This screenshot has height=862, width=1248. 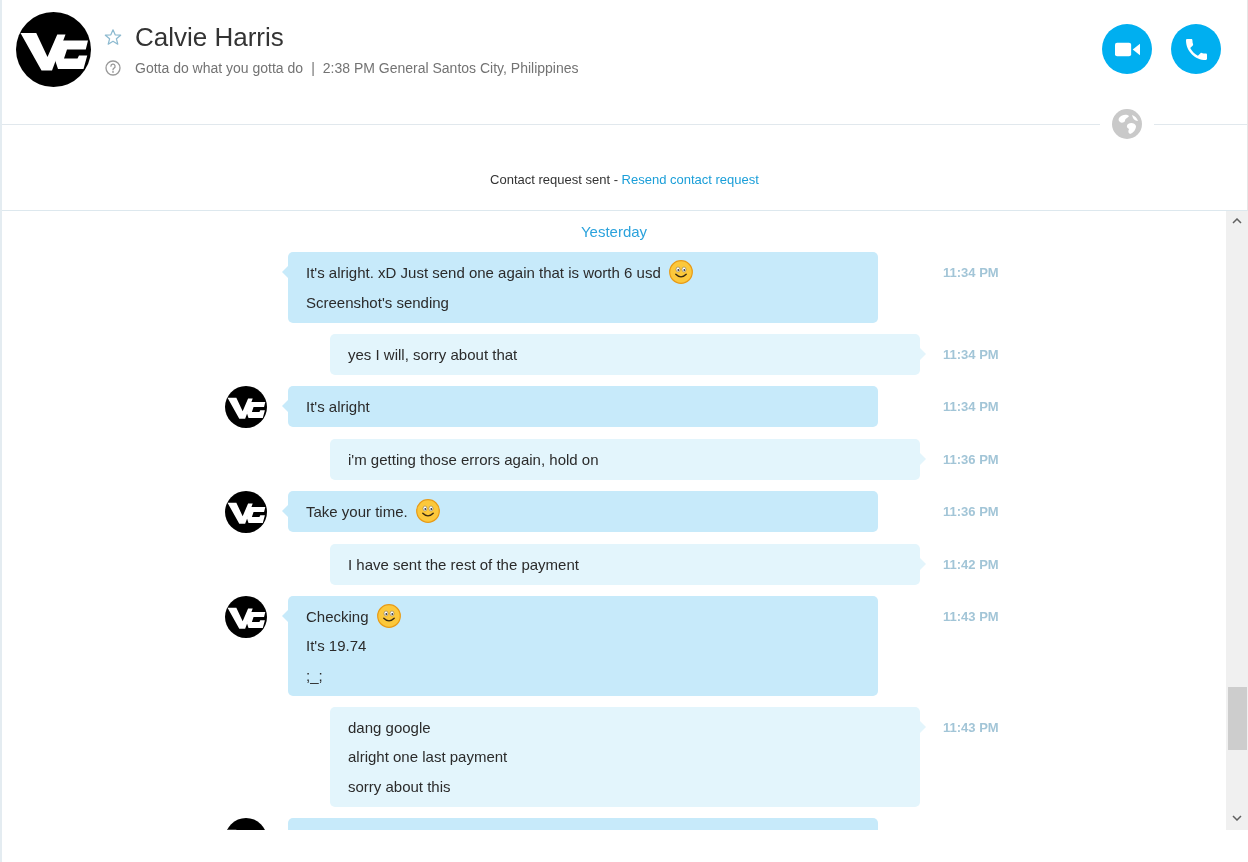 I want to click on video-camera-icon, so click(x=1127, y=49).